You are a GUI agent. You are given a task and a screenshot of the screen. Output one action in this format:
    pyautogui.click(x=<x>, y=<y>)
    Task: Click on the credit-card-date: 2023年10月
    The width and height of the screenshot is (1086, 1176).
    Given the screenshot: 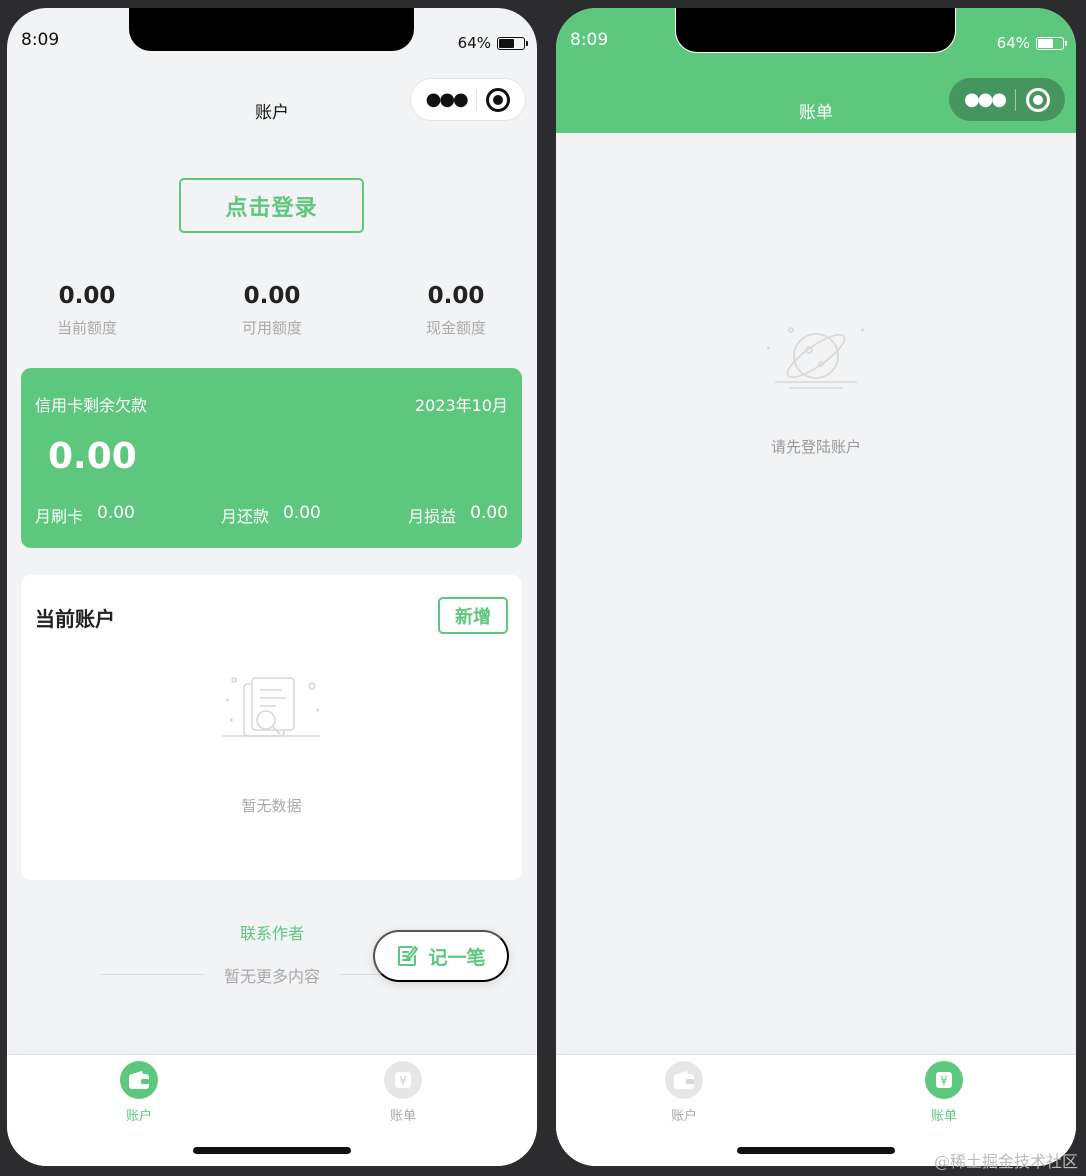 What is the action you would take?
    pyautogui.click(x=461, y=405)
    